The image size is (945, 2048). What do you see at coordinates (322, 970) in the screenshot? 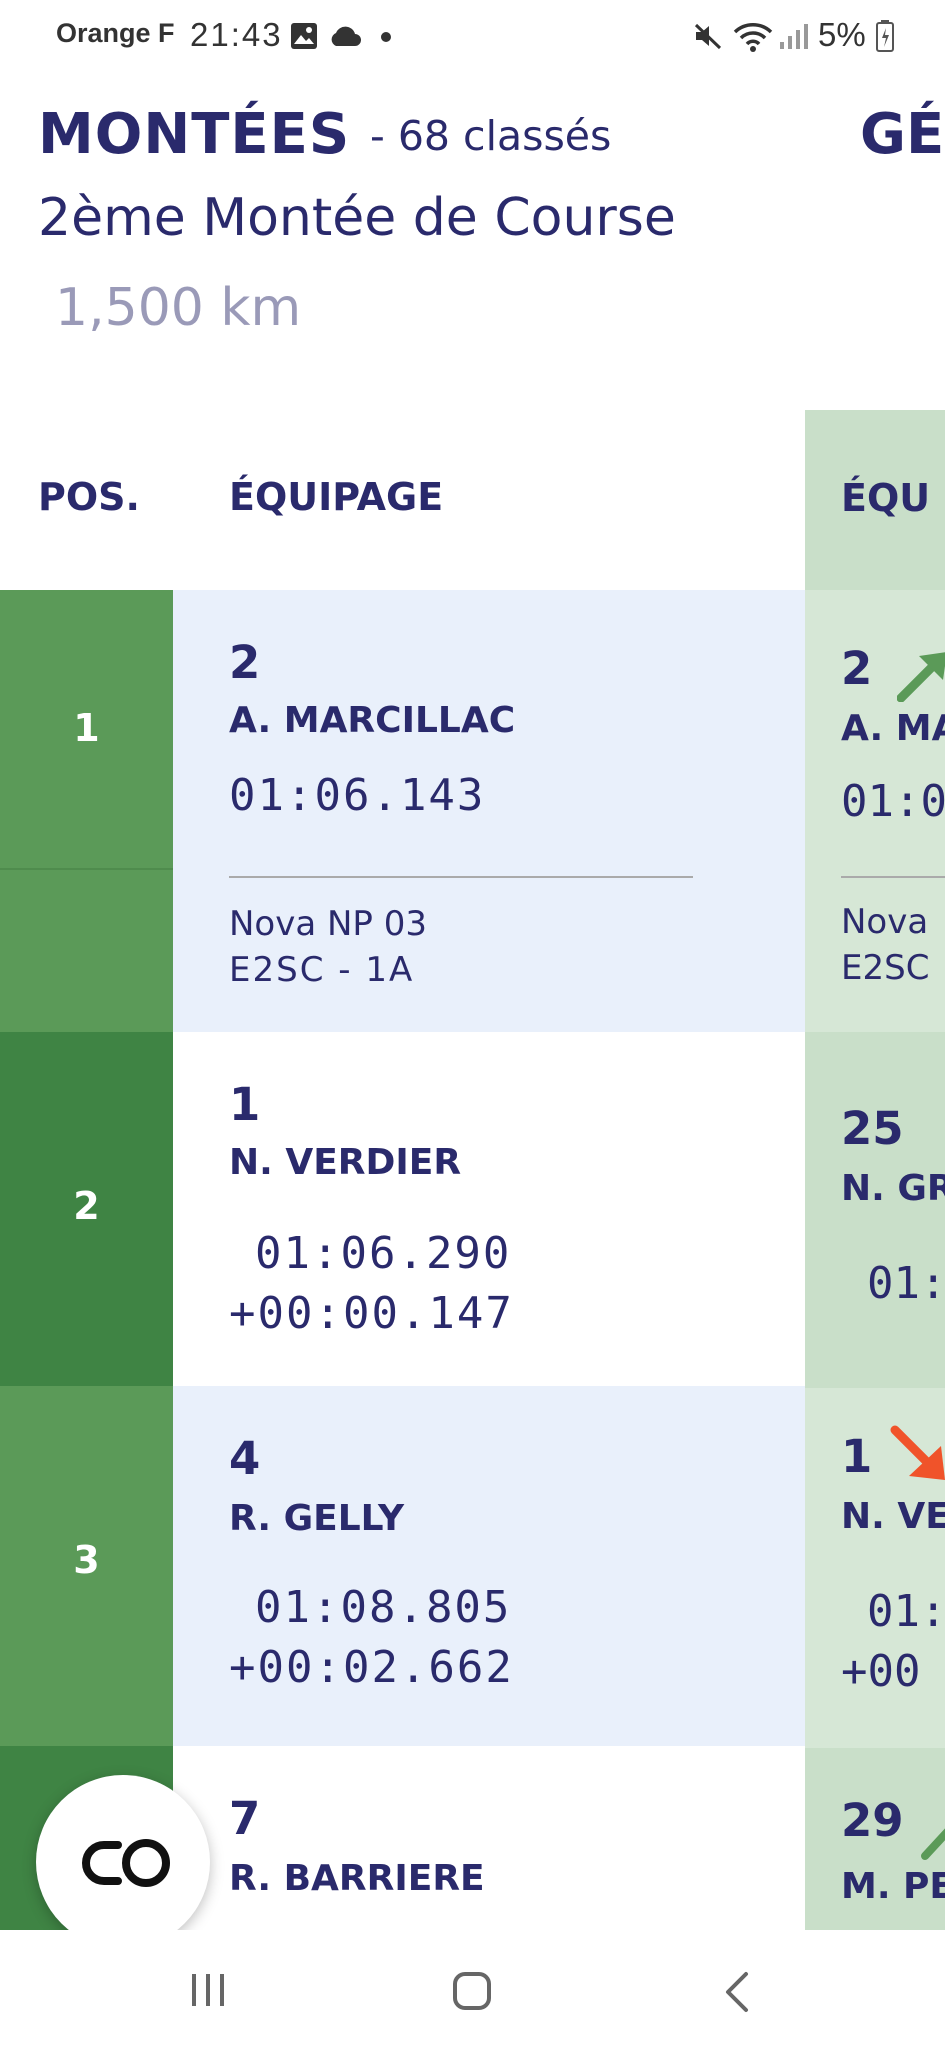
I see `car-category: E2SC - 1A` at bounding box center [322, 970].